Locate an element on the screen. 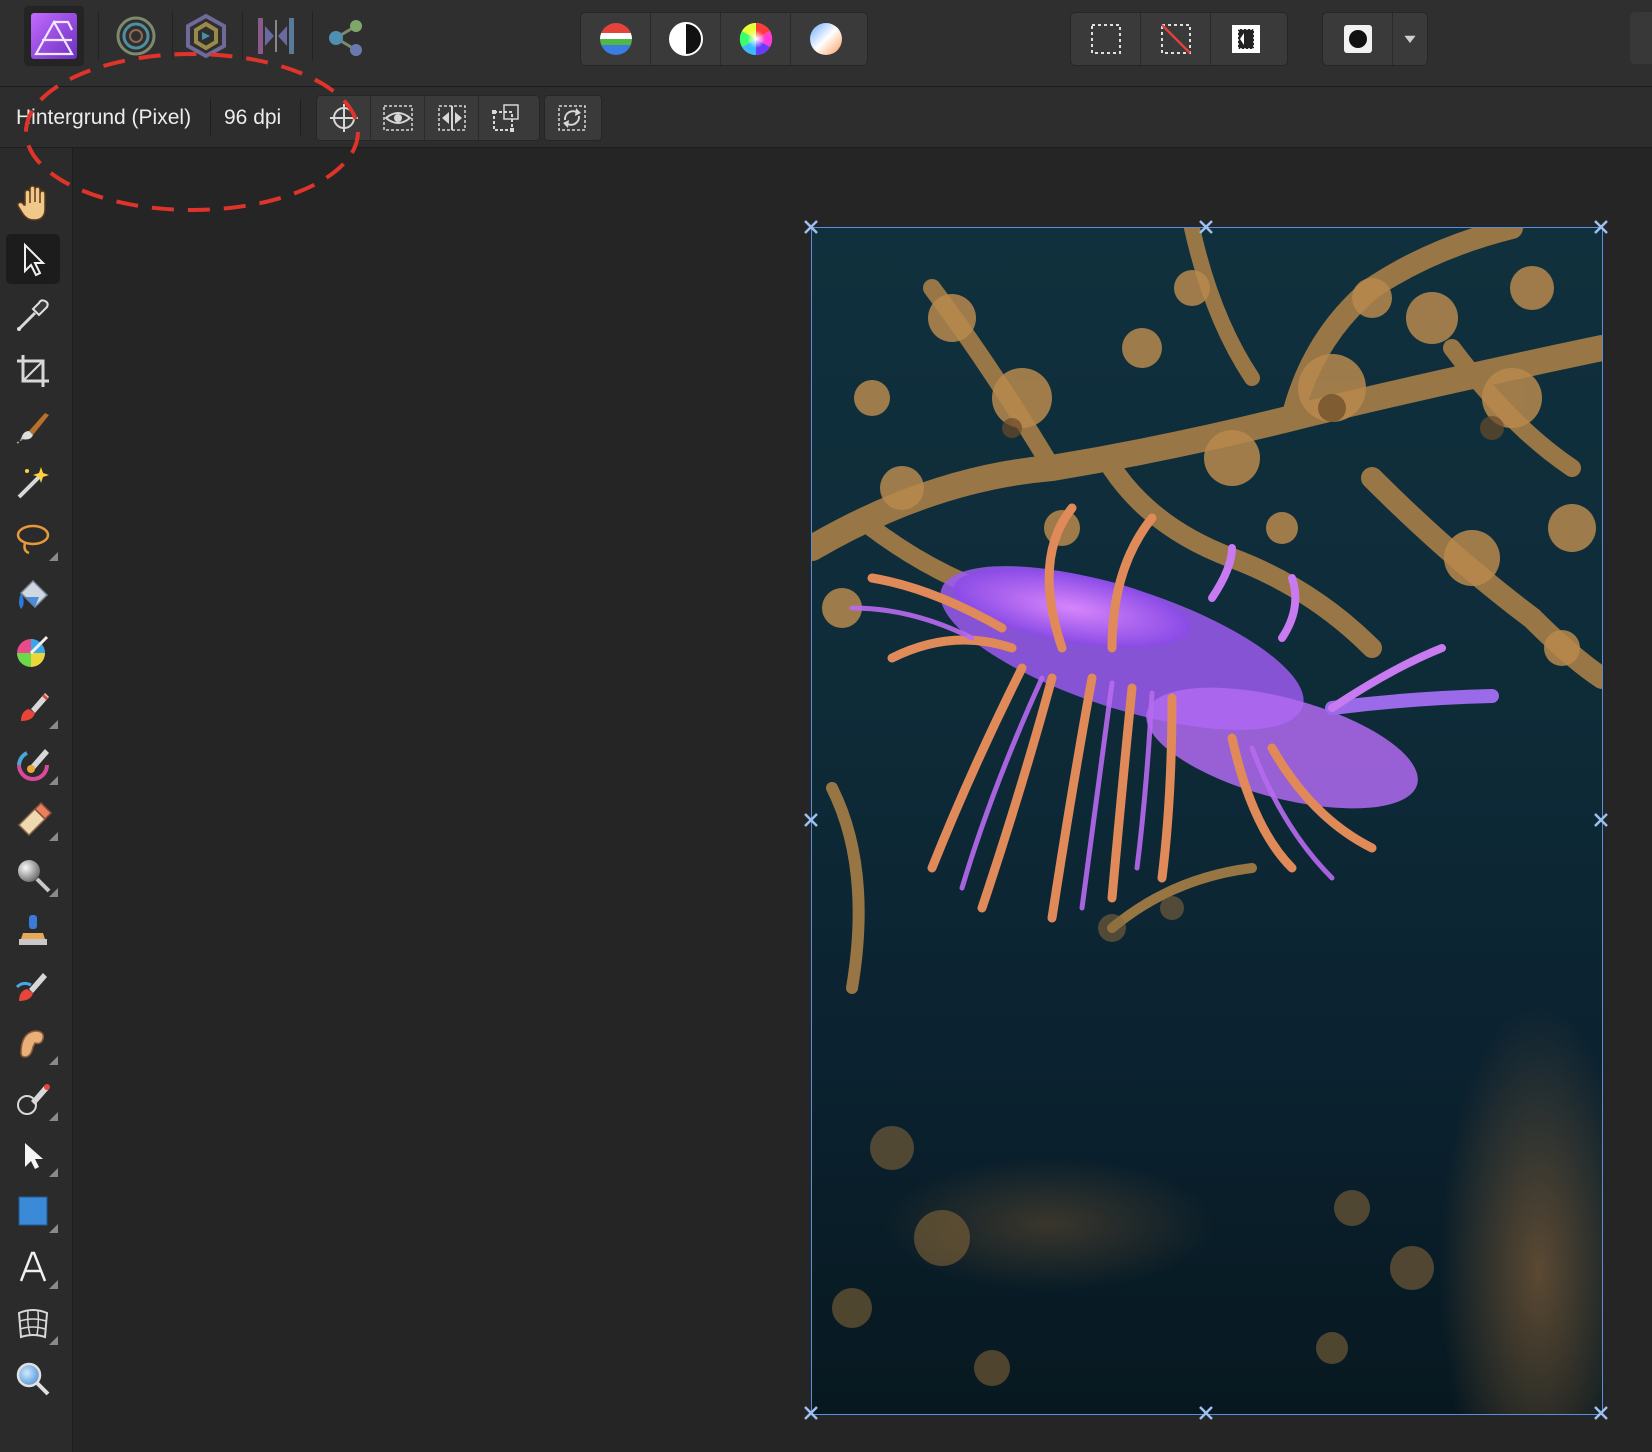 The width and height of the screenshot is (1652, 1452). quick-mask-icon is located at coordinates (1357, 39).